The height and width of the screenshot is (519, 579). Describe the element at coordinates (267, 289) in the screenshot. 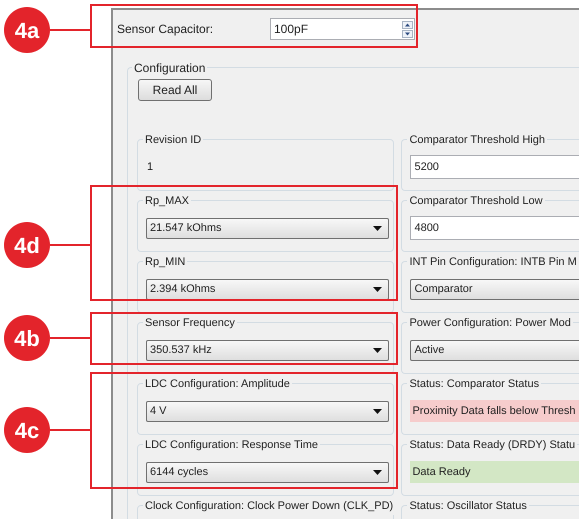

I see `dropdown: 2.394 kOhms` at that location.